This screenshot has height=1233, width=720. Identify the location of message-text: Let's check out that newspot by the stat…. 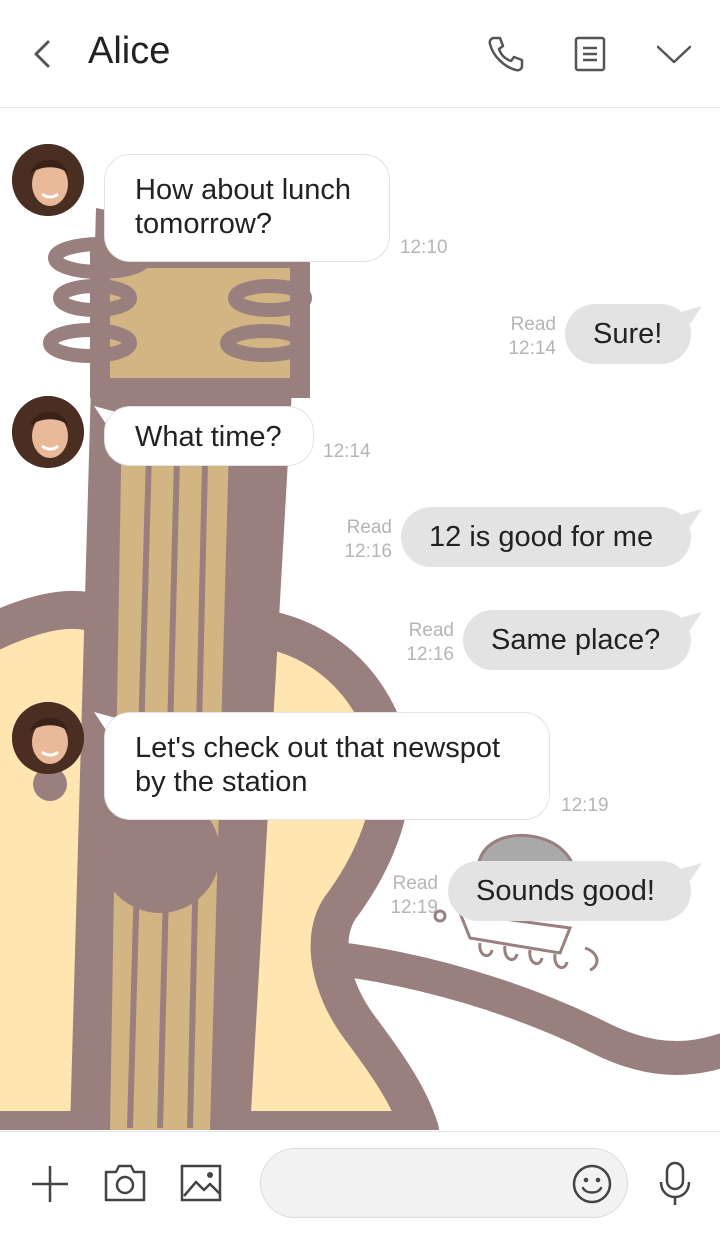
(318, 765).